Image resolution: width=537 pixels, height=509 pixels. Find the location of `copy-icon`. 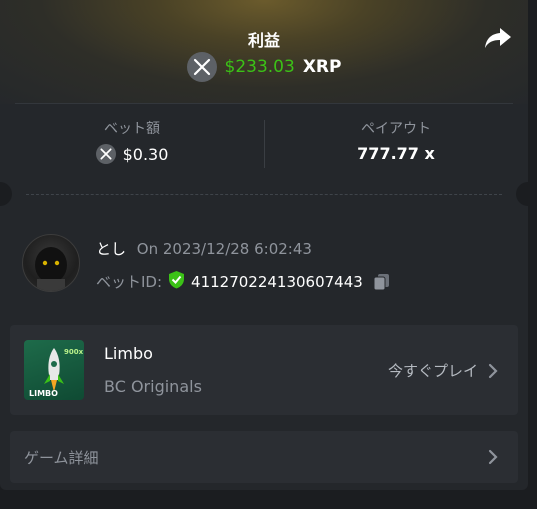

copy-icon is located at coordinates (382, 282).